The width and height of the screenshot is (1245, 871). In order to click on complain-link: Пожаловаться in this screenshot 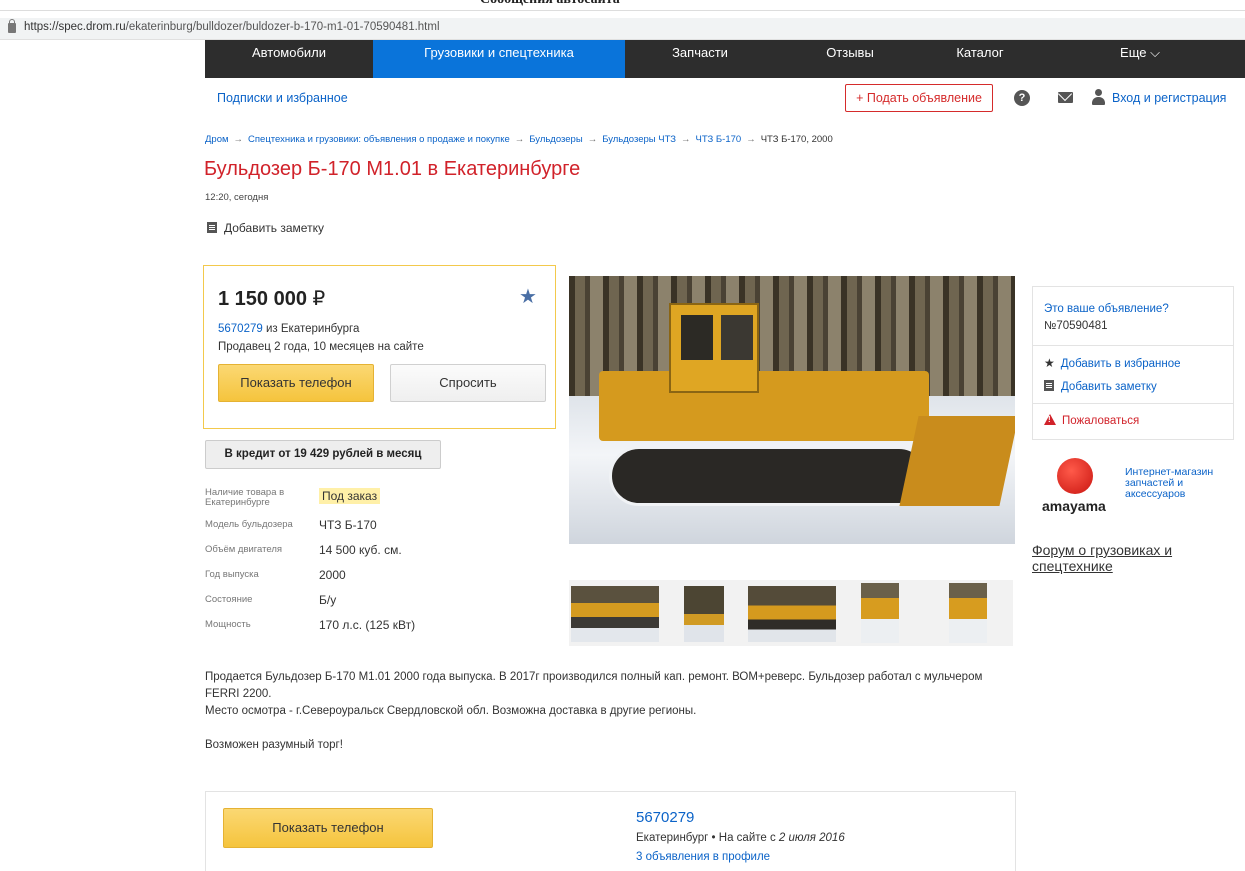, I will do `click(1091, 420)`.